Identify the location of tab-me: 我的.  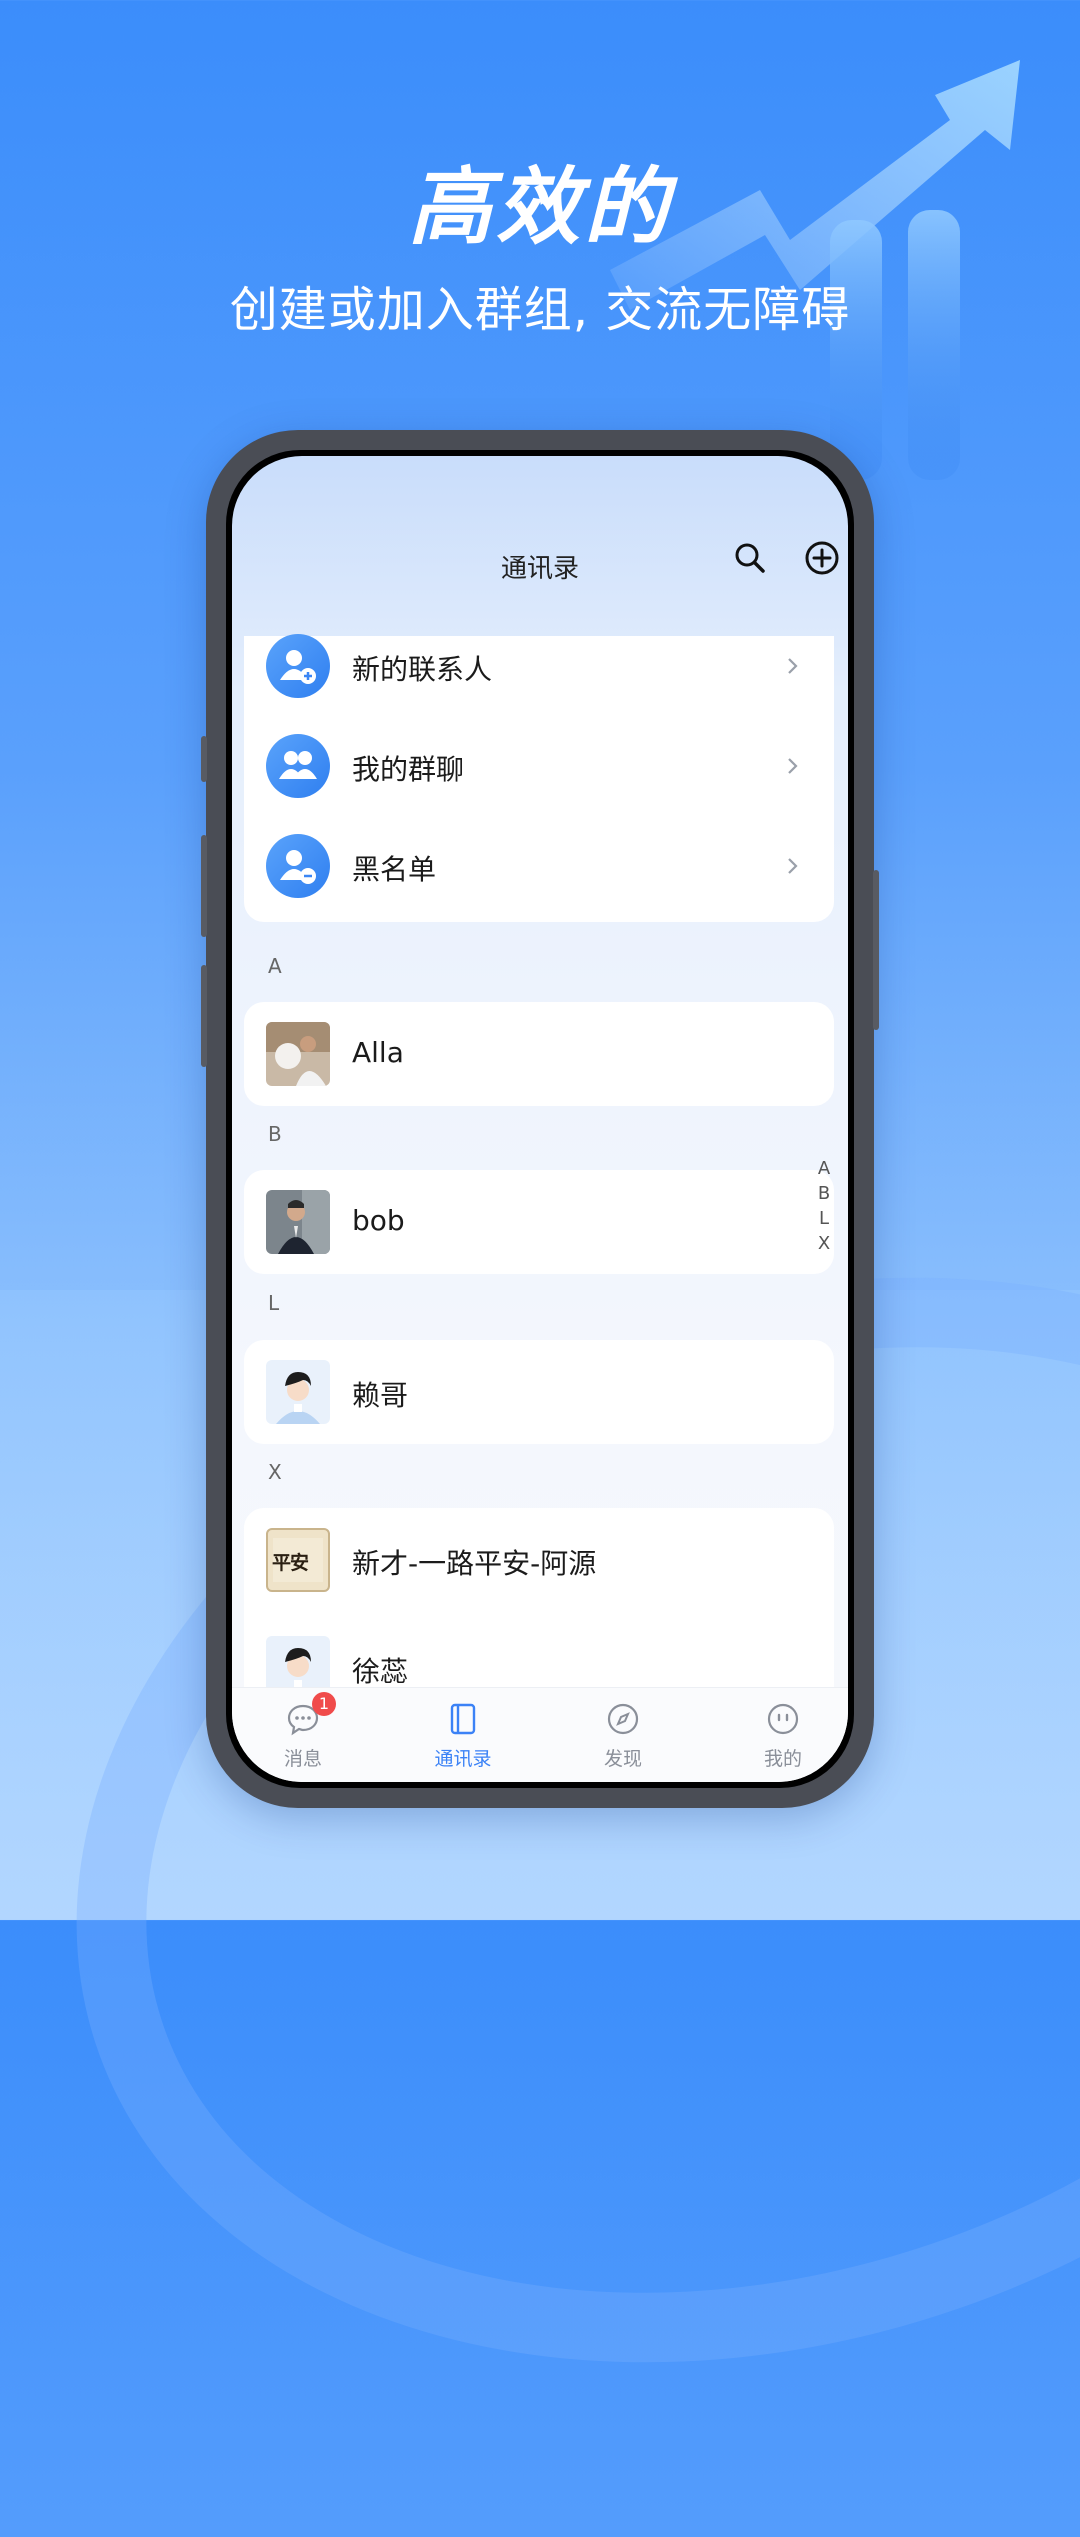
(783, 1735).